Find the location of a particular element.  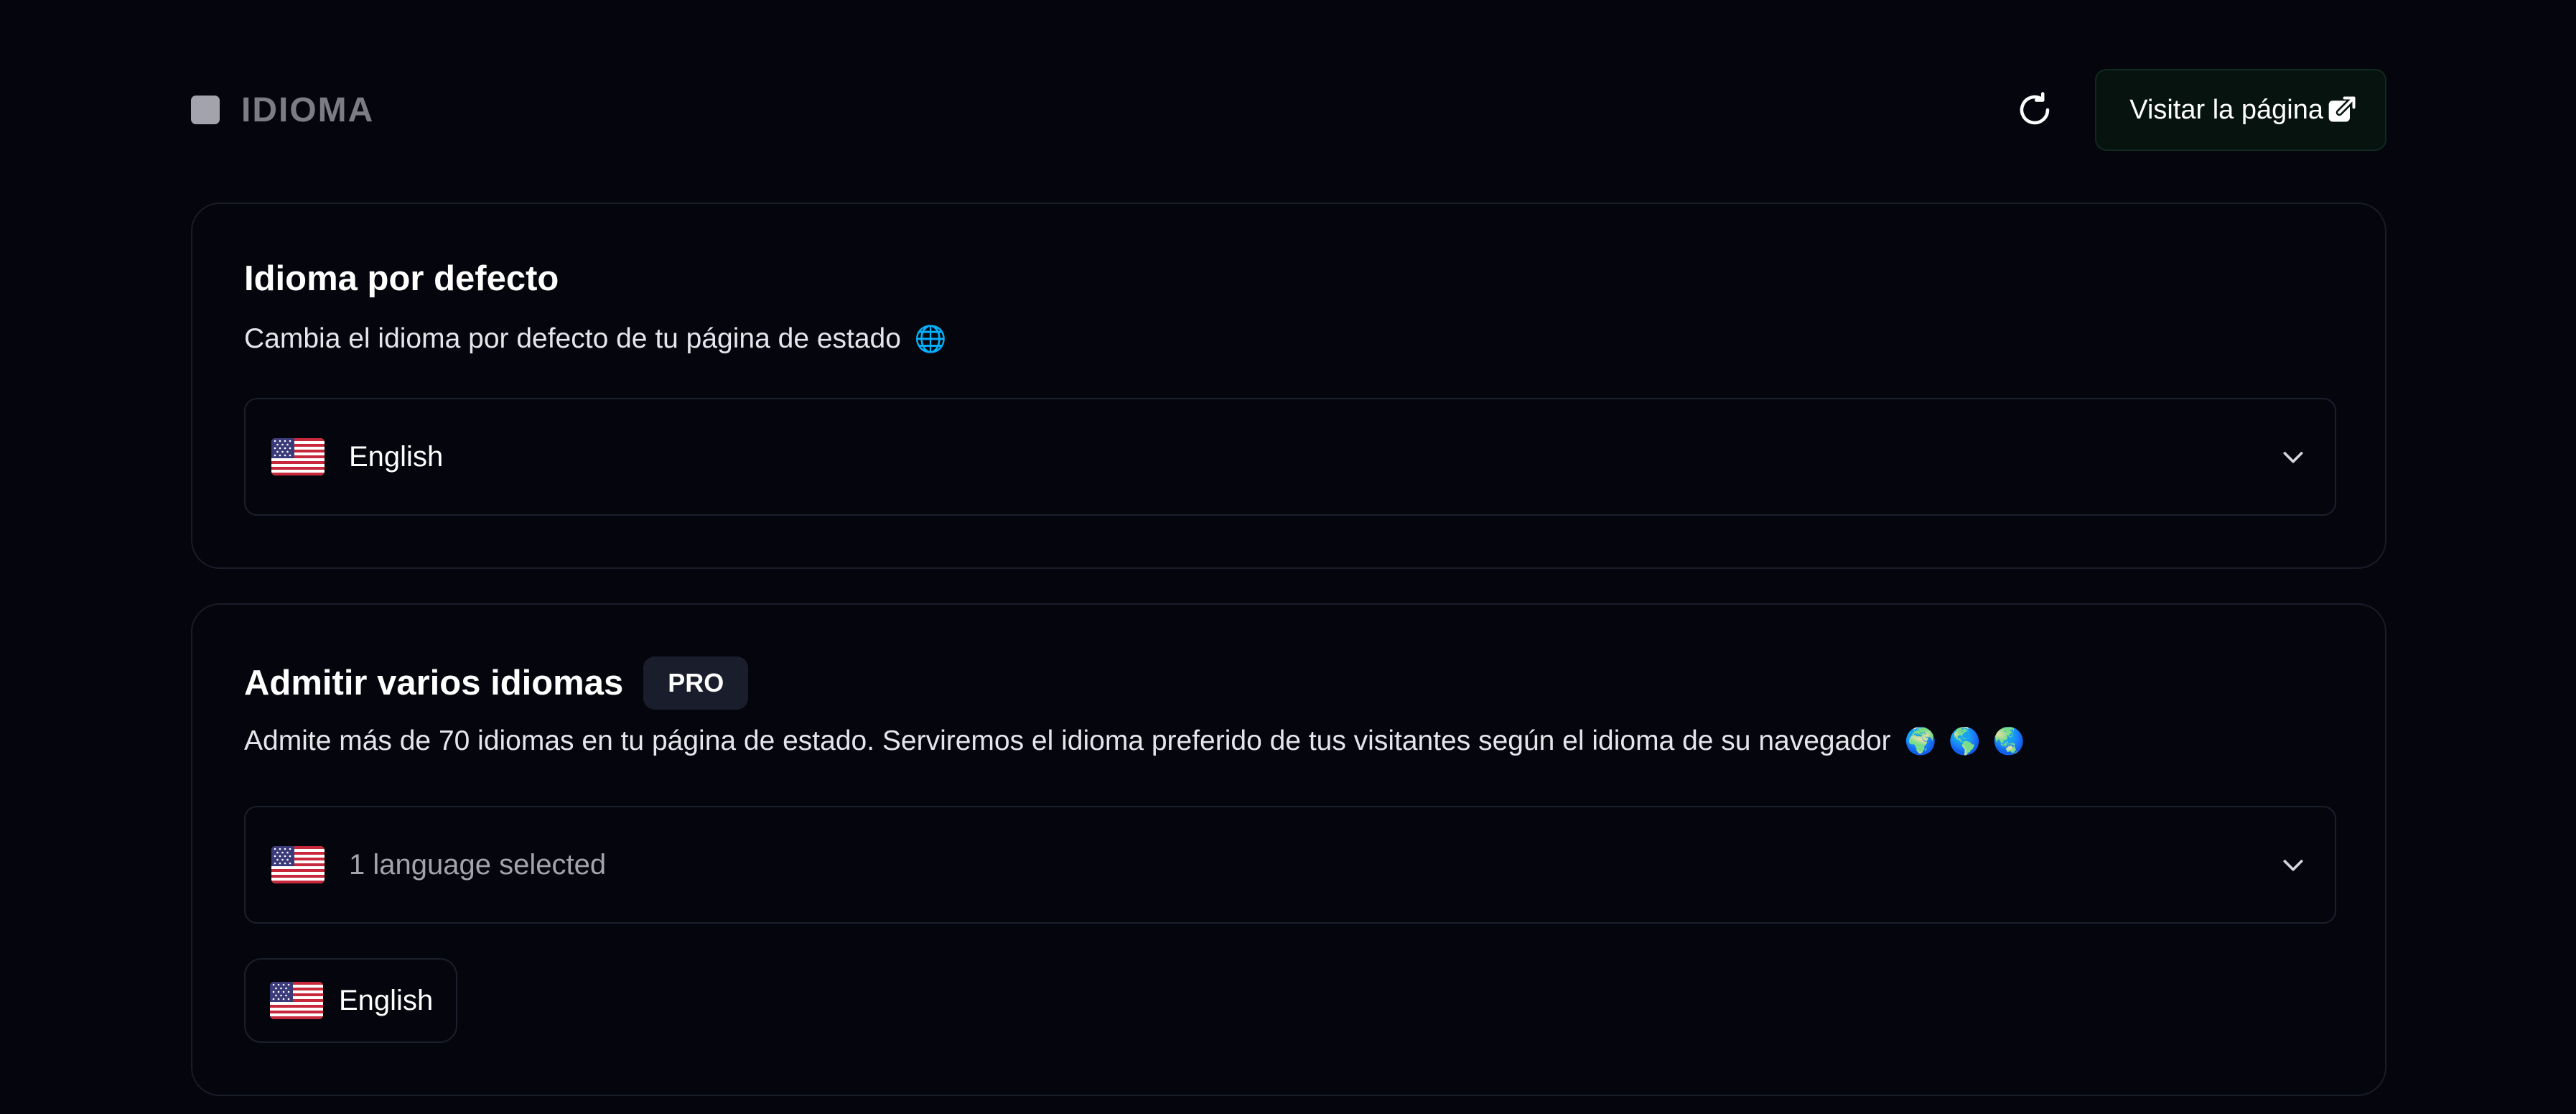

default-language-value: English is located at coordinates (396, 456).